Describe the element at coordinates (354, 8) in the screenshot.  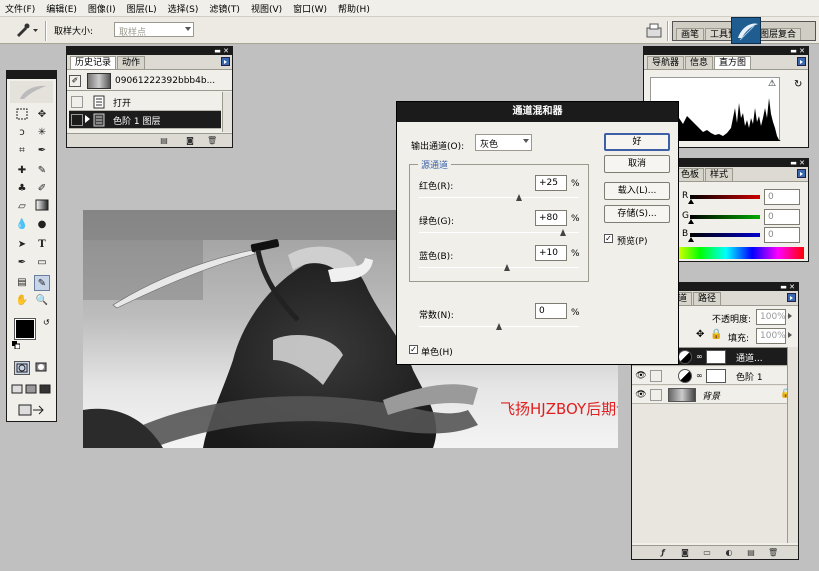
I see `menu-help: 帮助(H)` at that location.